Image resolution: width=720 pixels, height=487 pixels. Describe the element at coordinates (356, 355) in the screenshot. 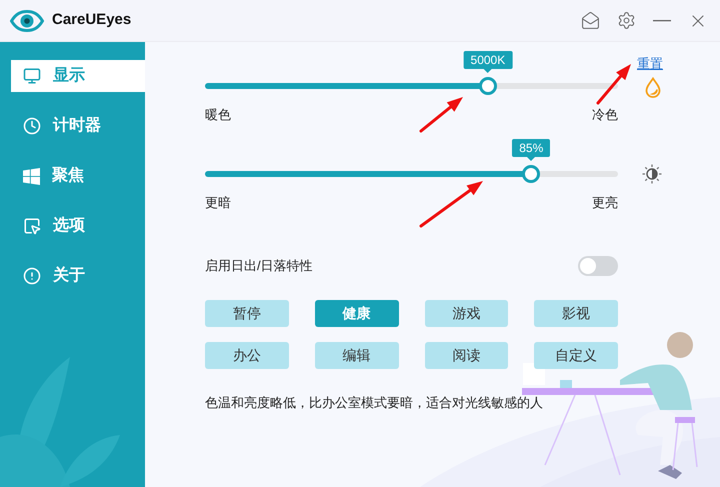

I see `mode-button: 编辑` at that location.